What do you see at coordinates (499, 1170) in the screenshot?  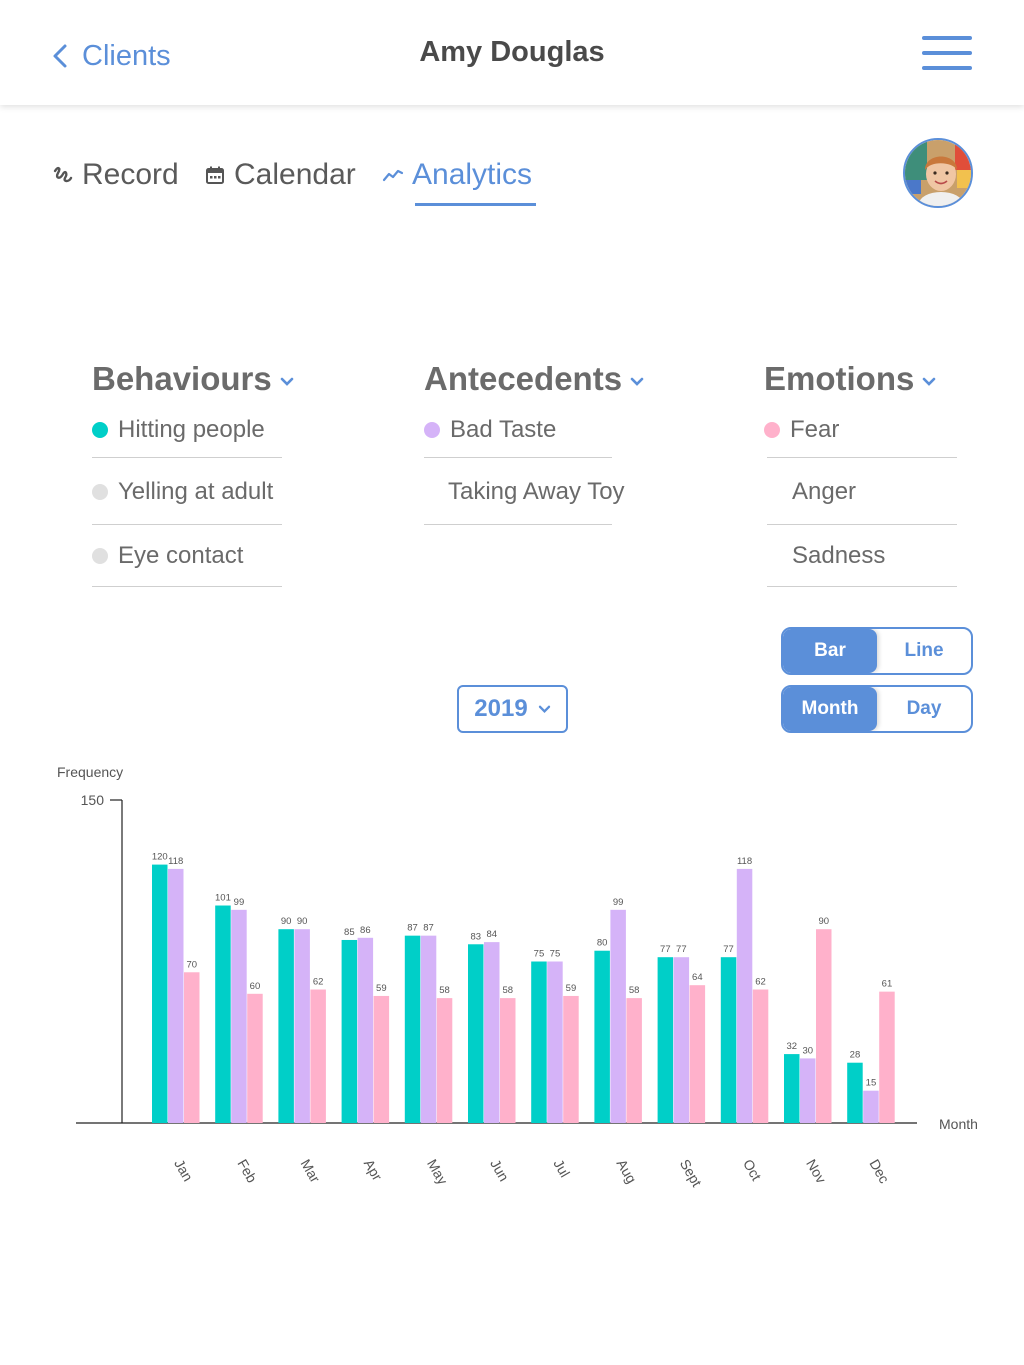 I see `x-tick-label: Jun` at bounding box center [499, 1170].